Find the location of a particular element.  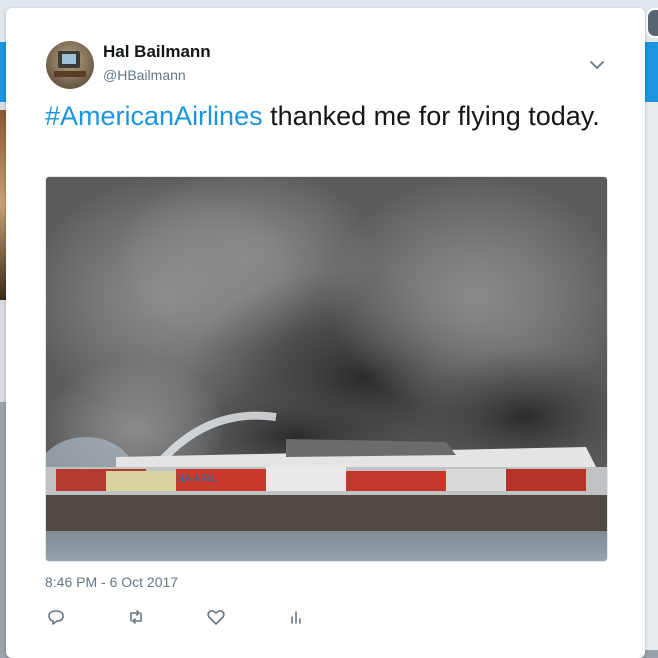

avatar-table-graphic is located at coordinates (70, 74).